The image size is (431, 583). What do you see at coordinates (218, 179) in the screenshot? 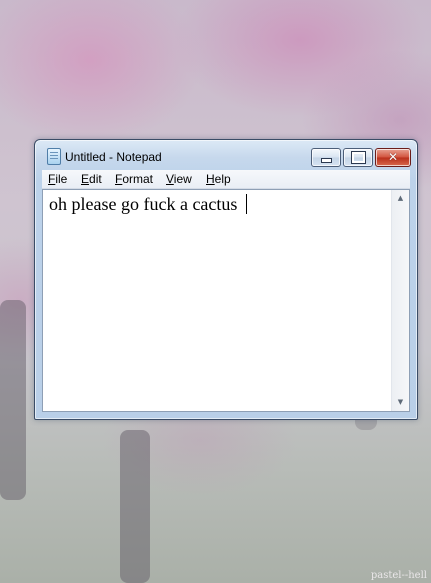
I see `menu-help: Help` at bounding box center [218, 179].